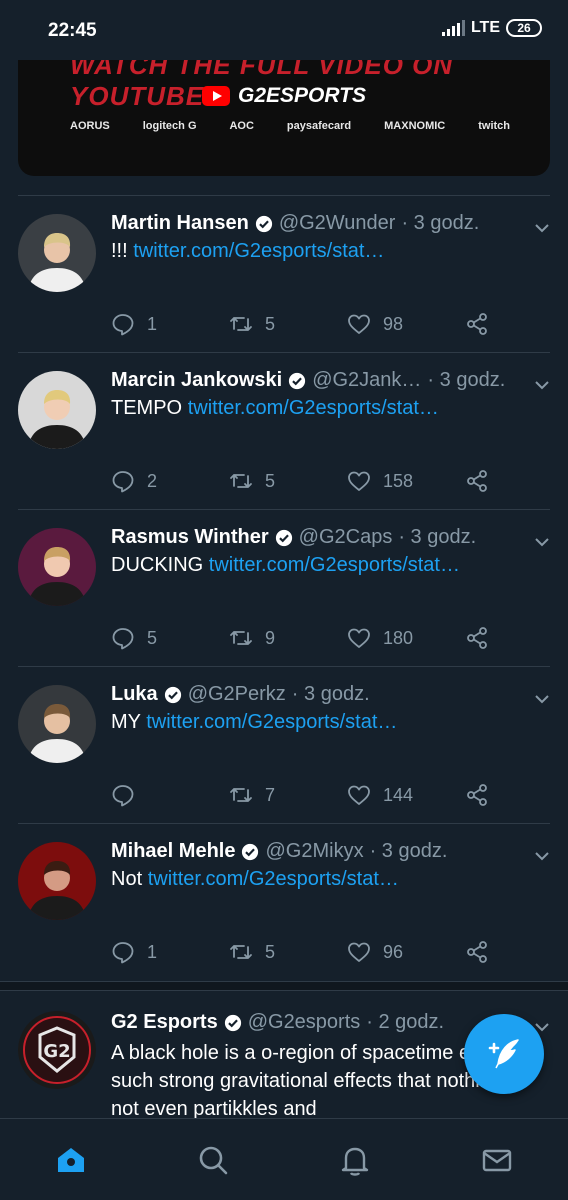 Image resolution: width=568 pixels, height=1200 pixels. What do you see at coordinates (71, 1160) in the screenshot?
I see `home-tab` at bounding box center [71, 1160].